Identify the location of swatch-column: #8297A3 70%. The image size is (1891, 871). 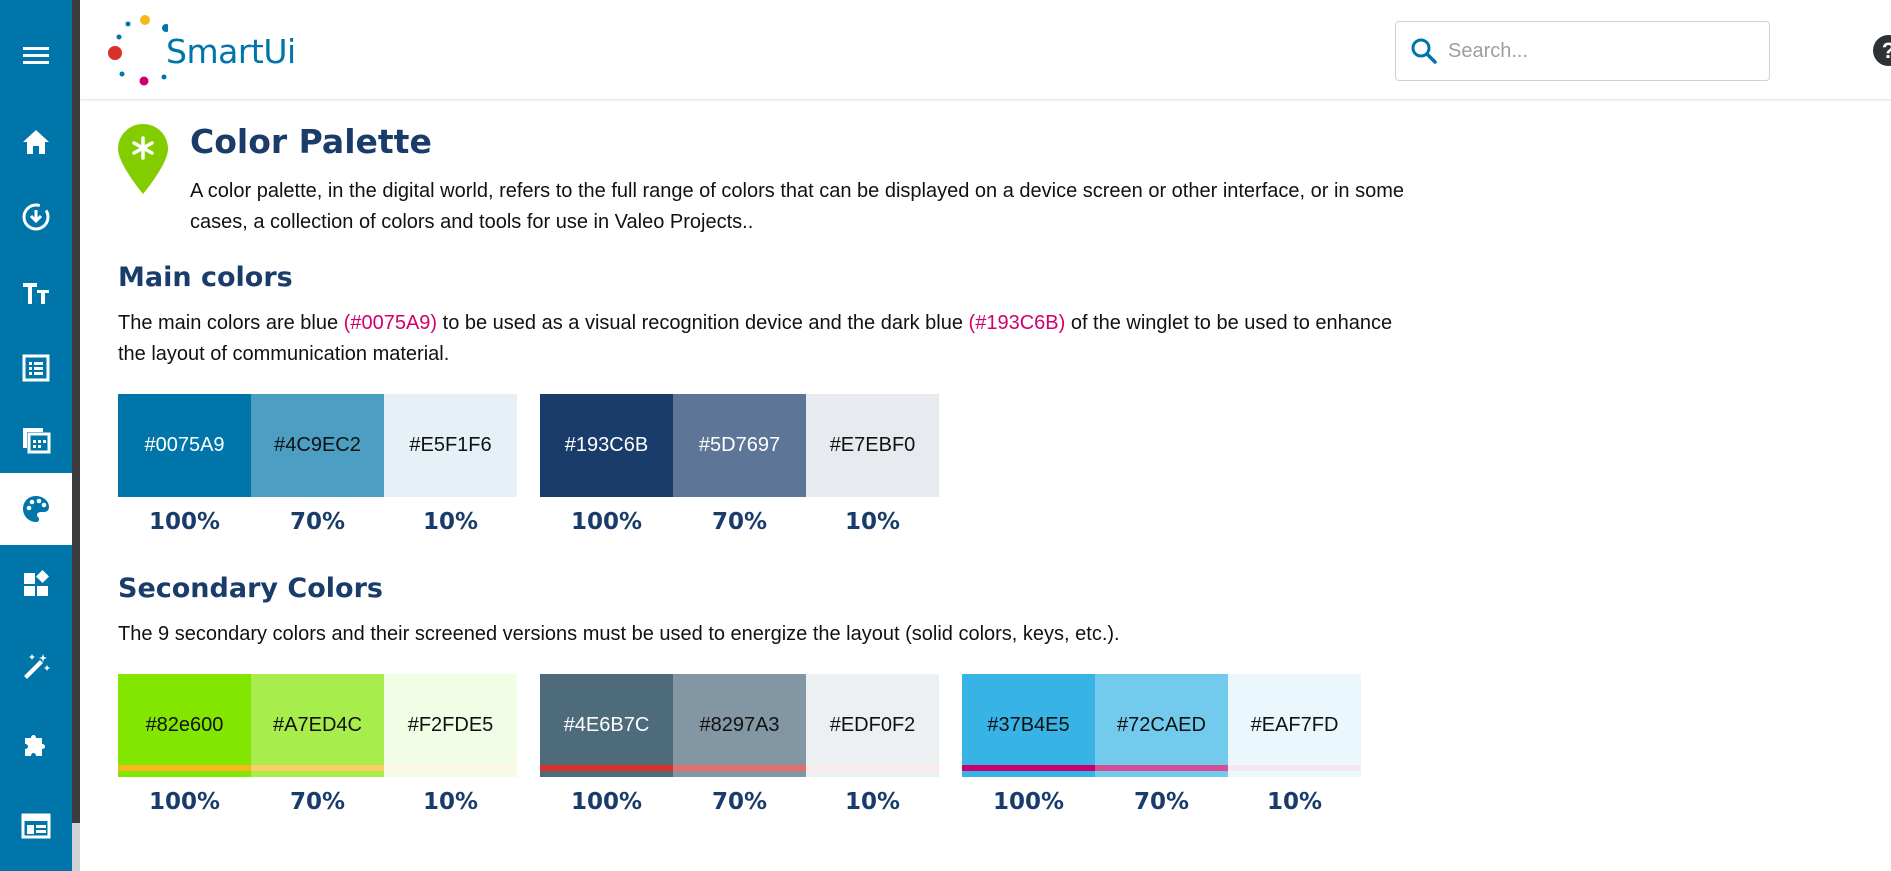
(739, 744).